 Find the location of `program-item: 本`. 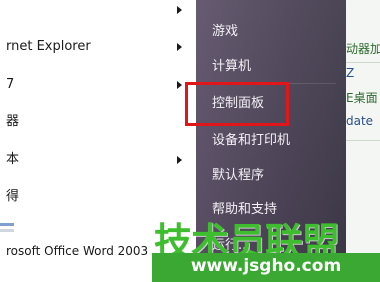

program-item: 本 is located at coordinates (95, 160).